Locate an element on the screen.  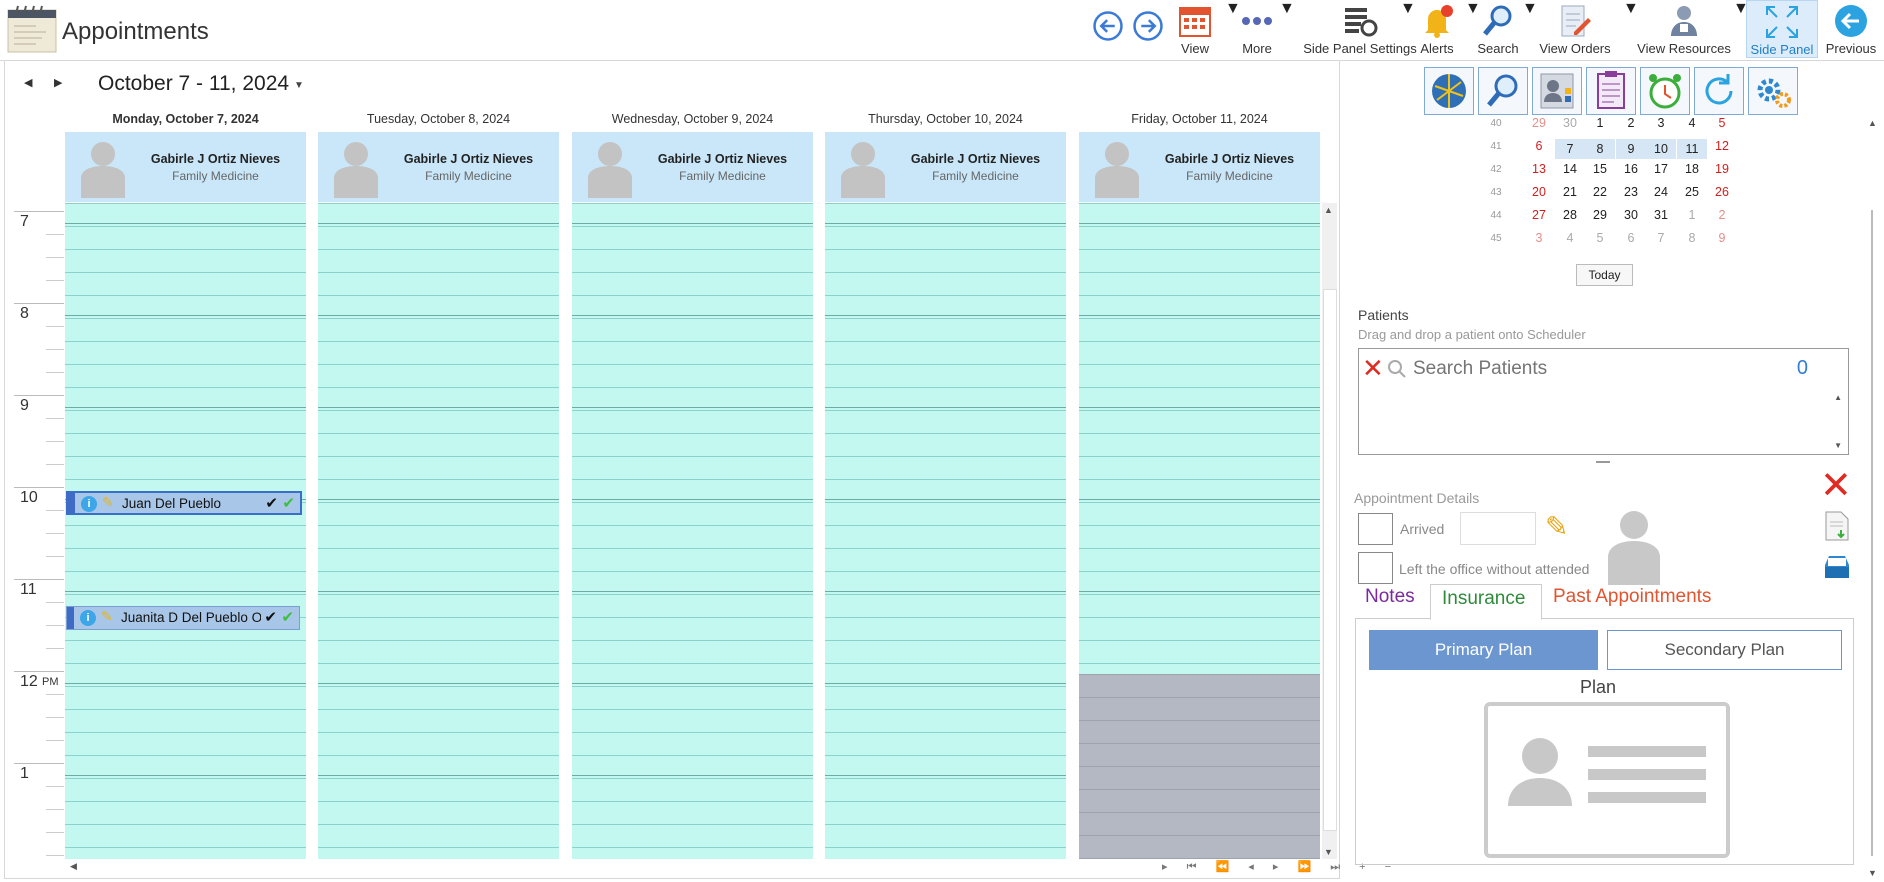
magnifier-icon is located at coordinates (1503, 91).